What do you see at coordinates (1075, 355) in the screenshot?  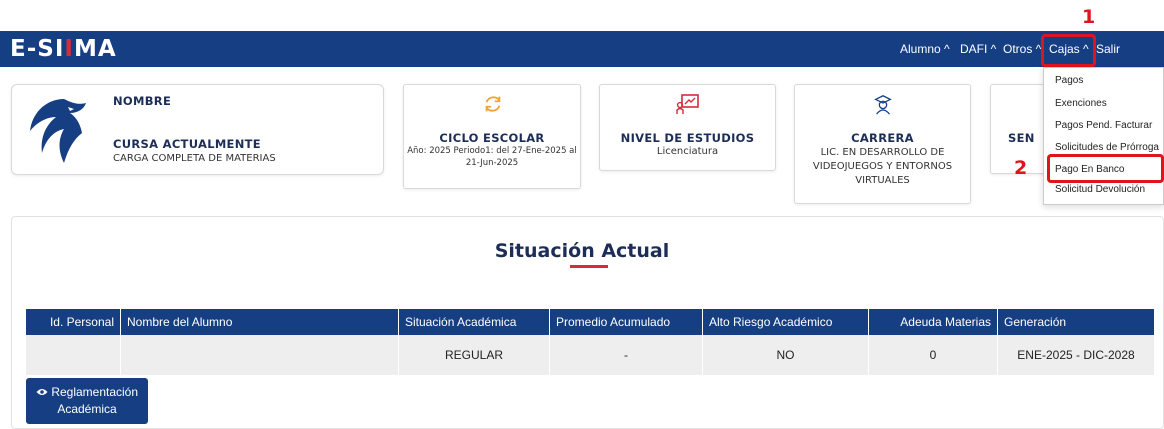 I see `cell-generacion: ENE-2025 - DIC-2028` at bounding box center [1075, 355].